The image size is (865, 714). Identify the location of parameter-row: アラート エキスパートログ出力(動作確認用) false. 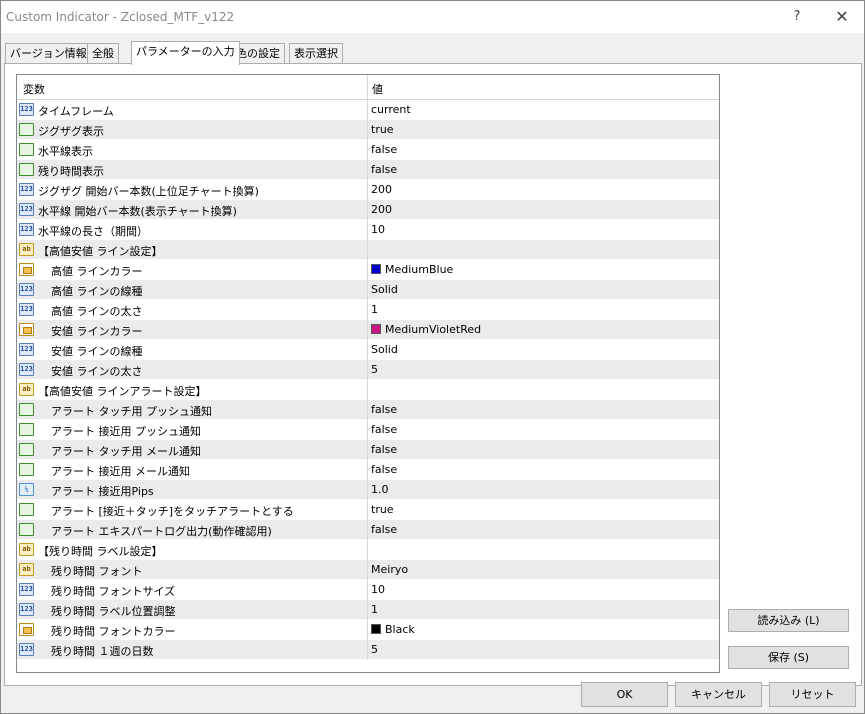
(368, 530).